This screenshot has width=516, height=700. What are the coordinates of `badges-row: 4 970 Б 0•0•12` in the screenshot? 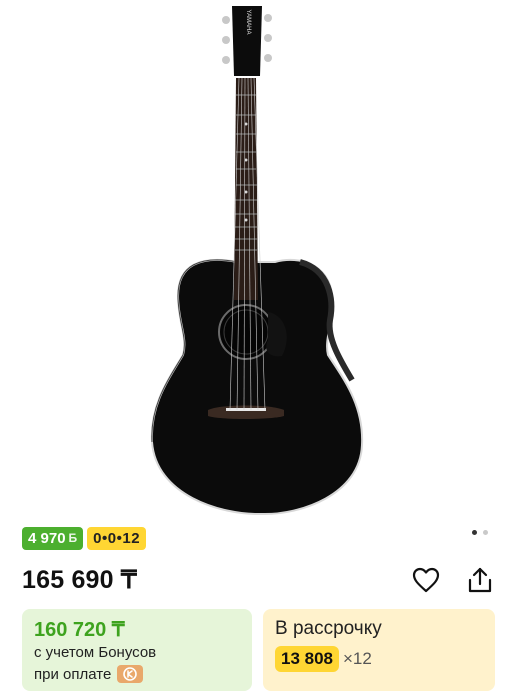 It's located at (84, 538).